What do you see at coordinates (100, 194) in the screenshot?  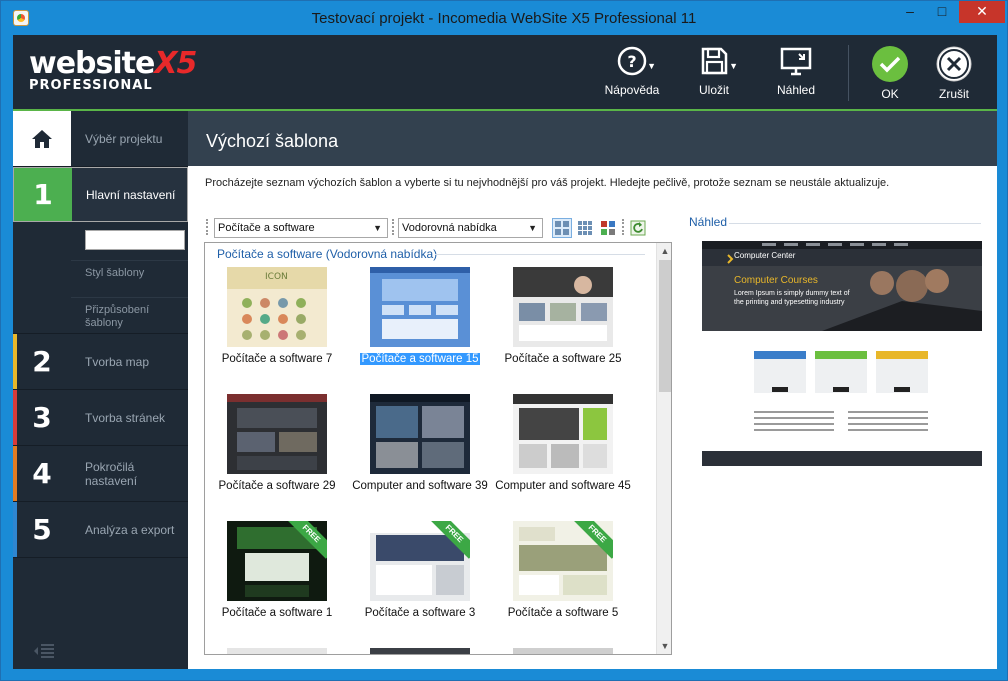 I see `sidebar-step-1: 1 Hlavní nastavení` at bounding box center [100, 194].